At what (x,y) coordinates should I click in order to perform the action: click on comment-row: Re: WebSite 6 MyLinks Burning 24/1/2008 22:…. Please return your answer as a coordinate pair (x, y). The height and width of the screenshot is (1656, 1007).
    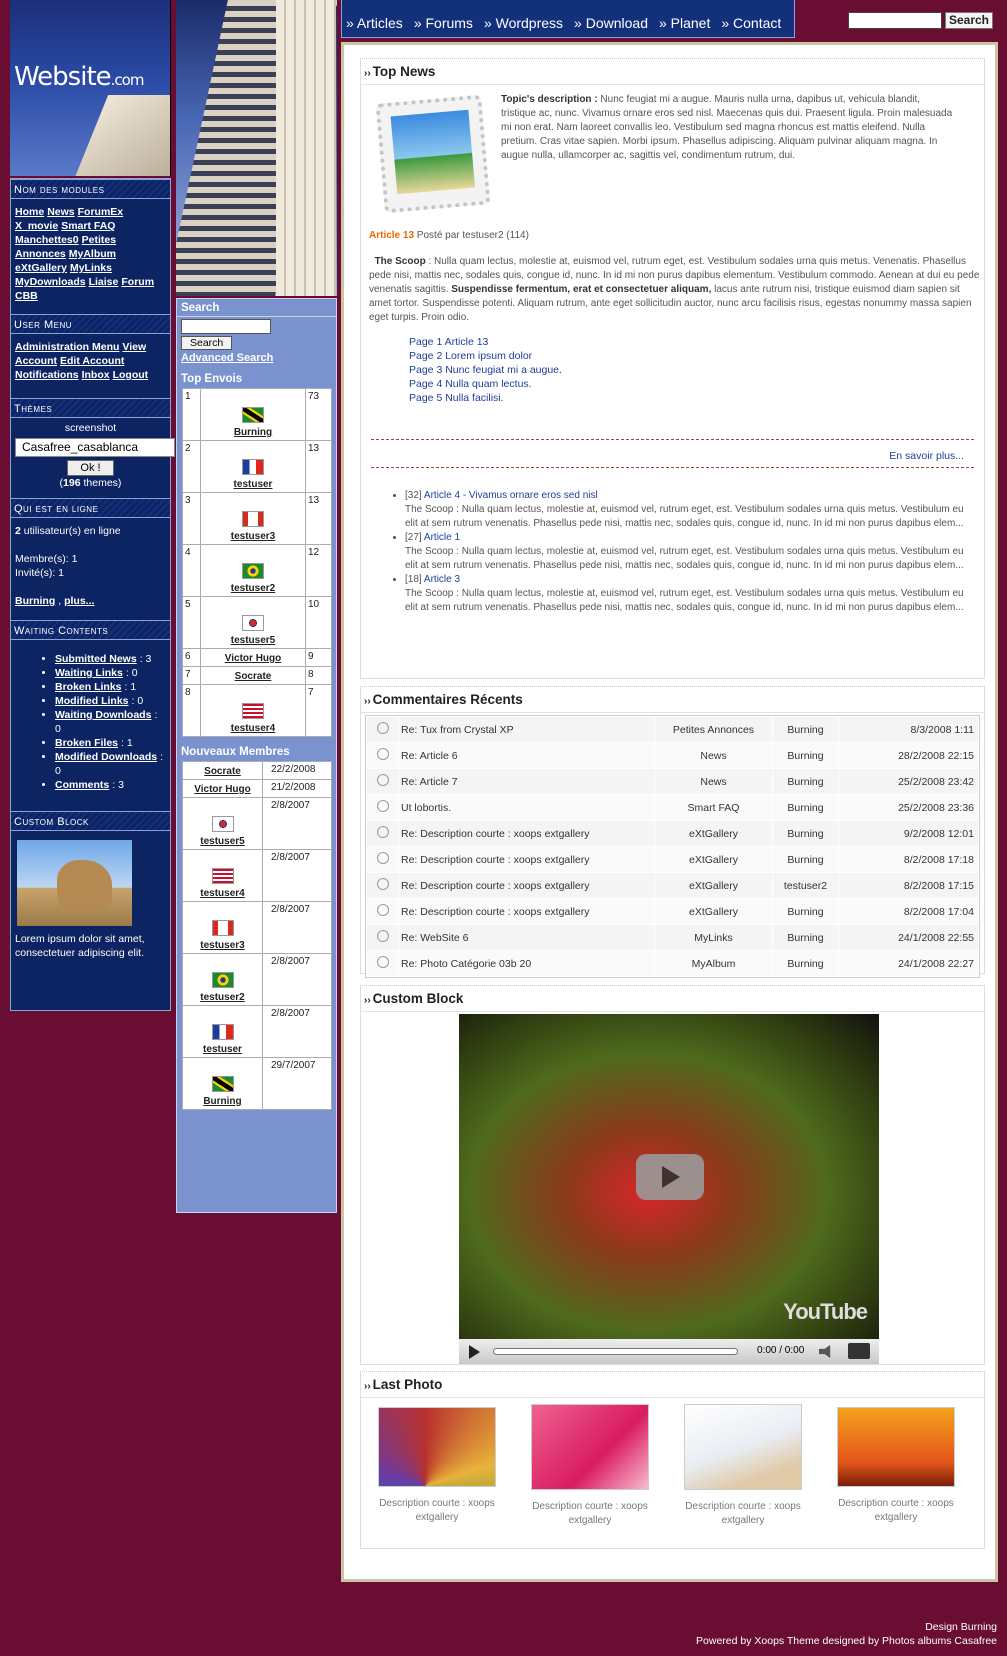
    Looking at the image, I should click on (672, 937).